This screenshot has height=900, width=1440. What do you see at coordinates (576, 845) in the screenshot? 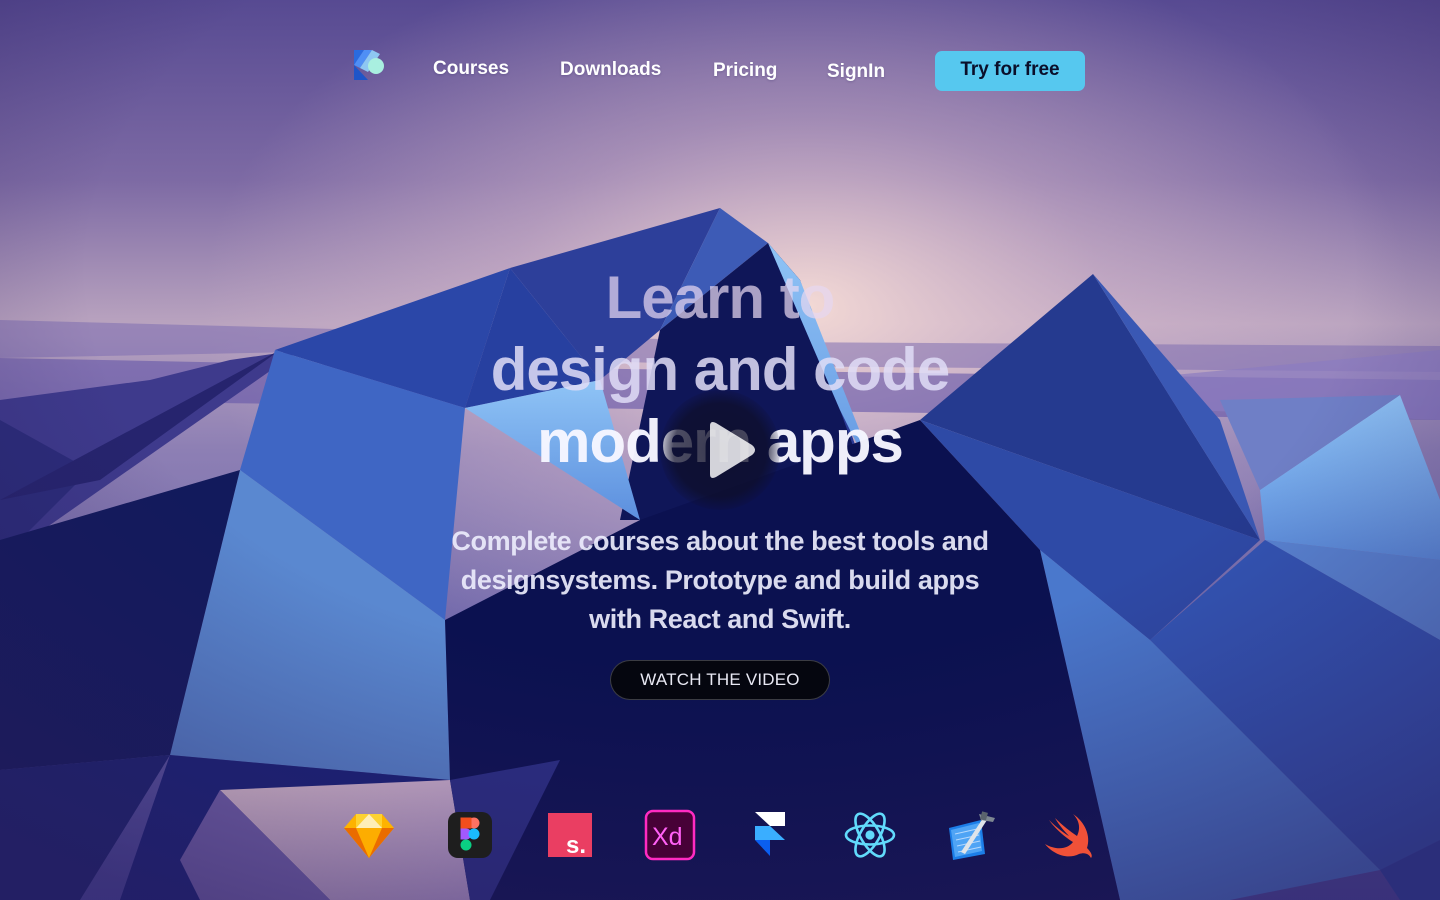
I see `studio-icon-label: s.` at bounding box center [576, 845].